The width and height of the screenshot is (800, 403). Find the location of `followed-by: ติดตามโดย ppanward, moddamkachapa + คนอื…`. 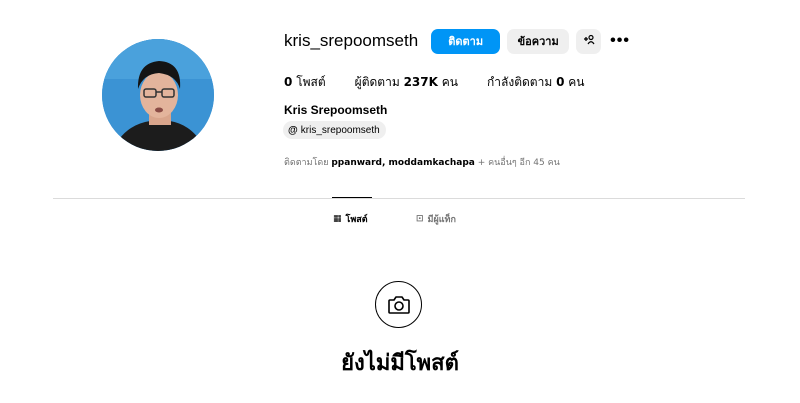

followed-by: ติดตามโดย ppanward, moddamkachapa + คนอื… is located at coordinates (422, 162).